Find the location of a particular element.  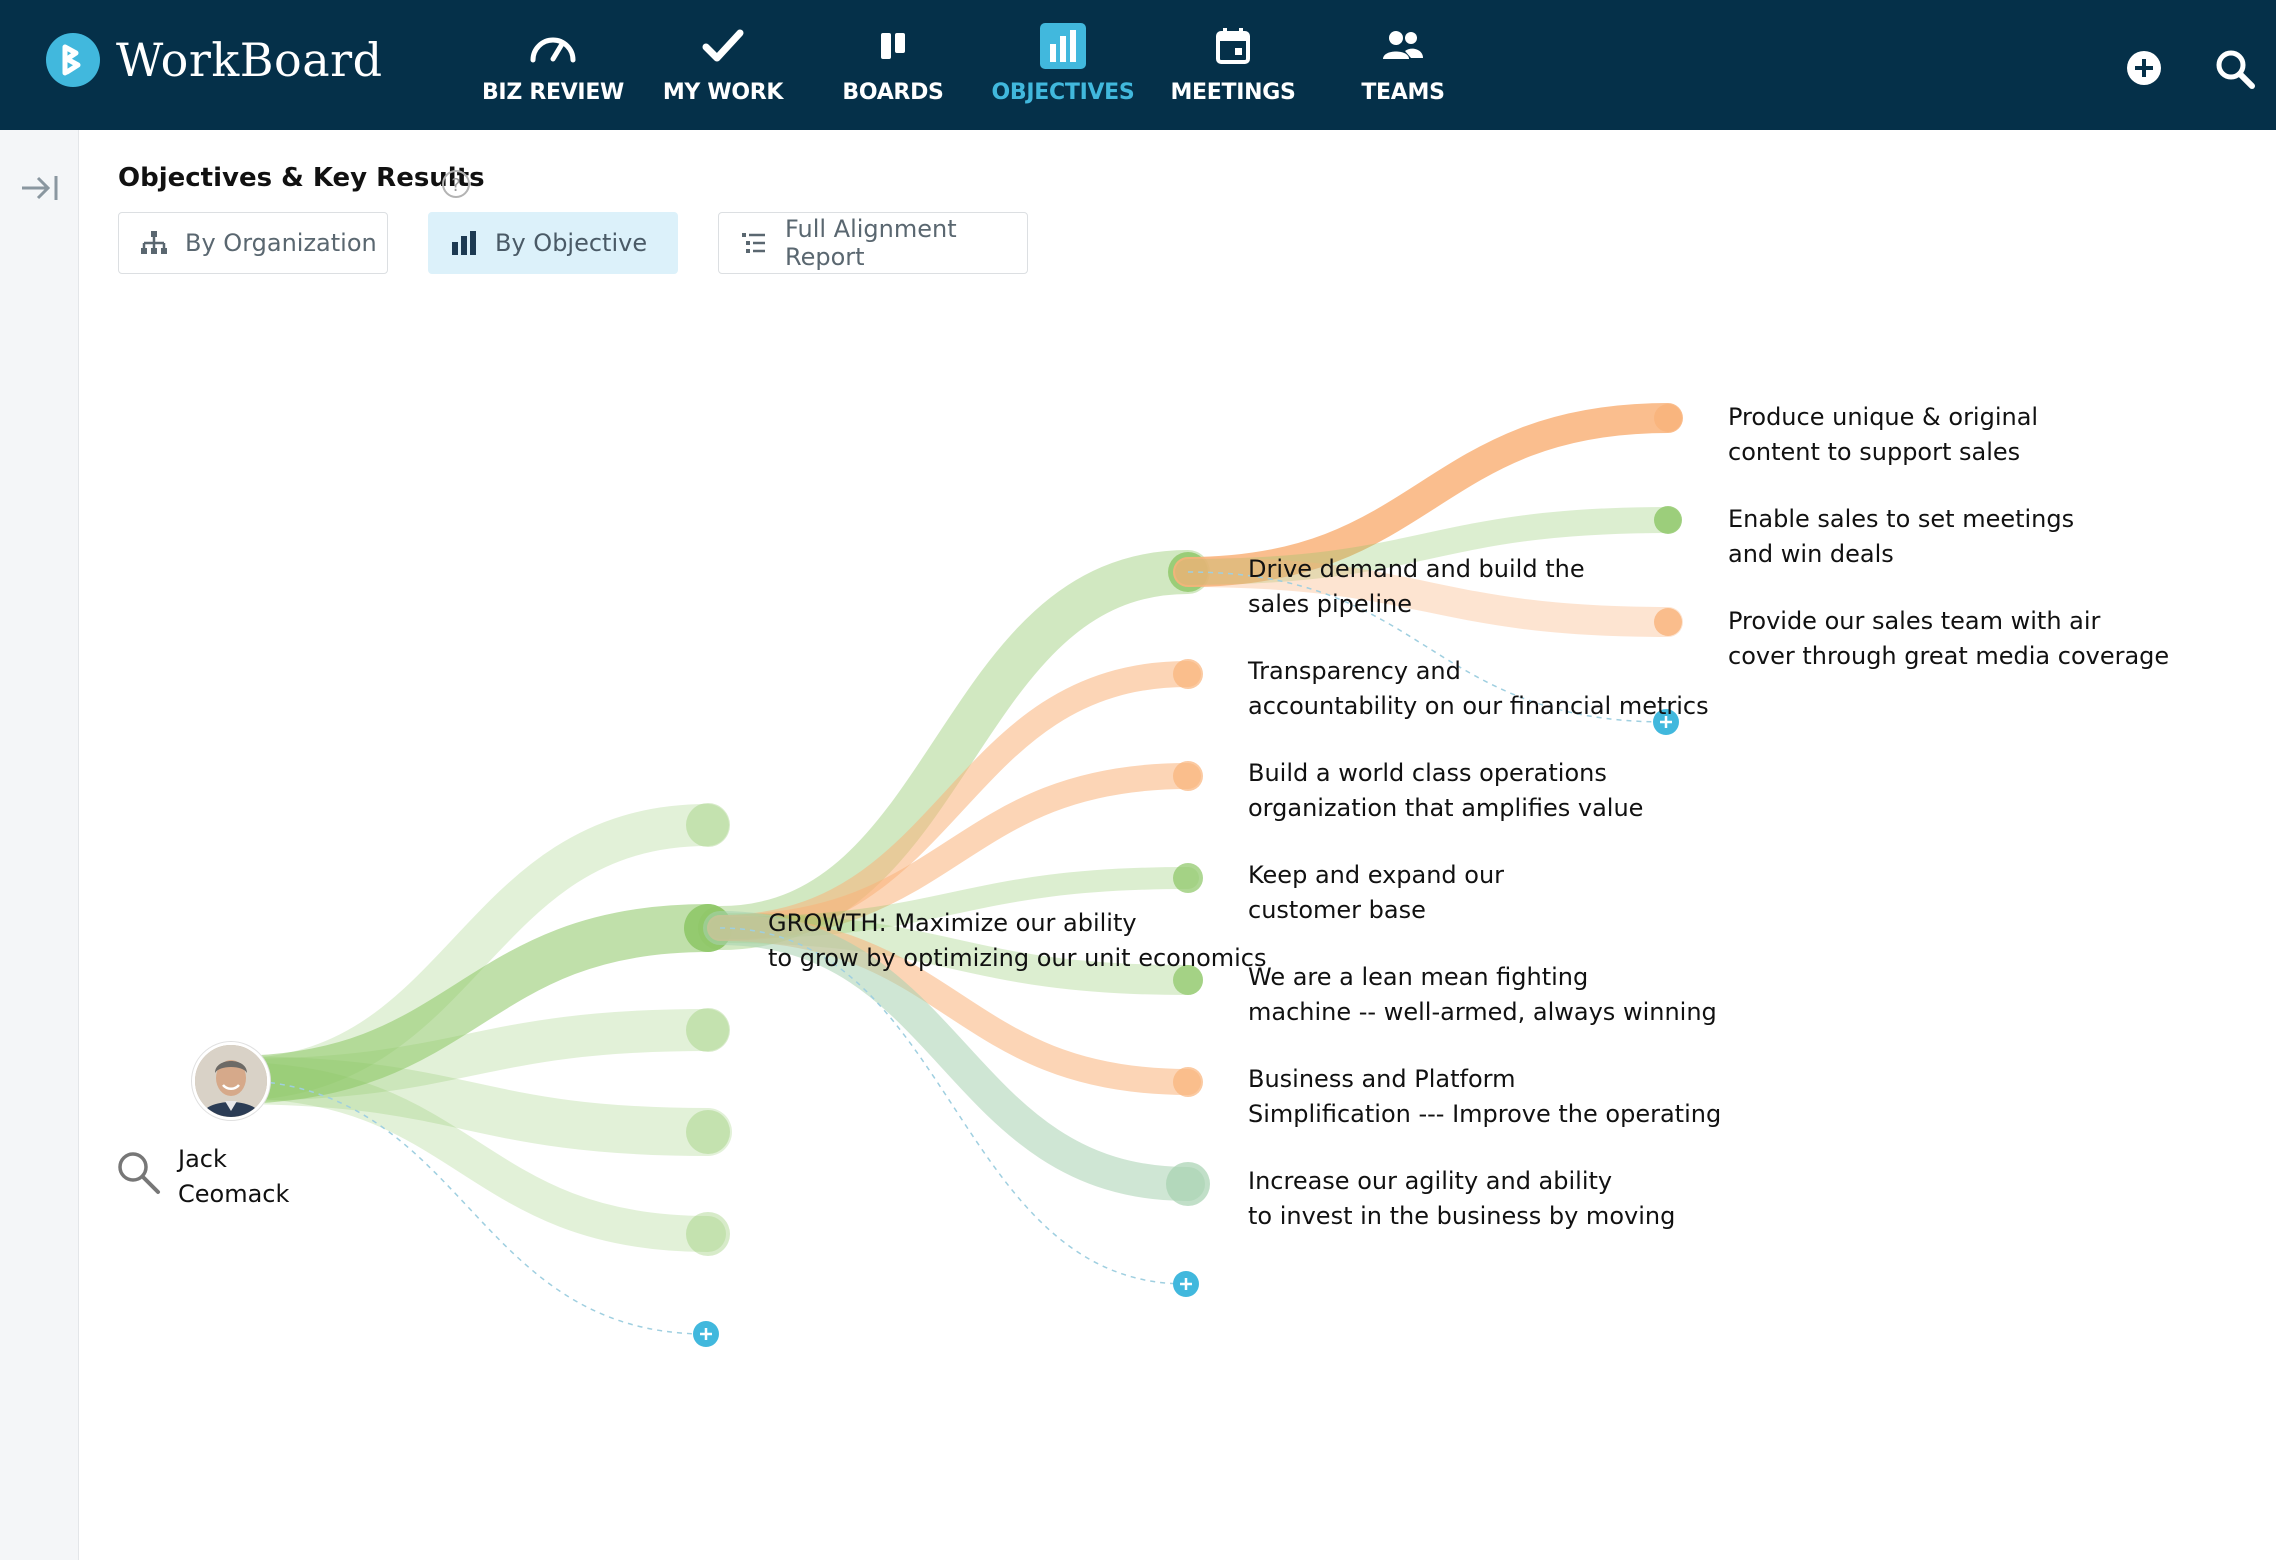

nav-label: MEETINGS is located at coordinates (1233, 92).